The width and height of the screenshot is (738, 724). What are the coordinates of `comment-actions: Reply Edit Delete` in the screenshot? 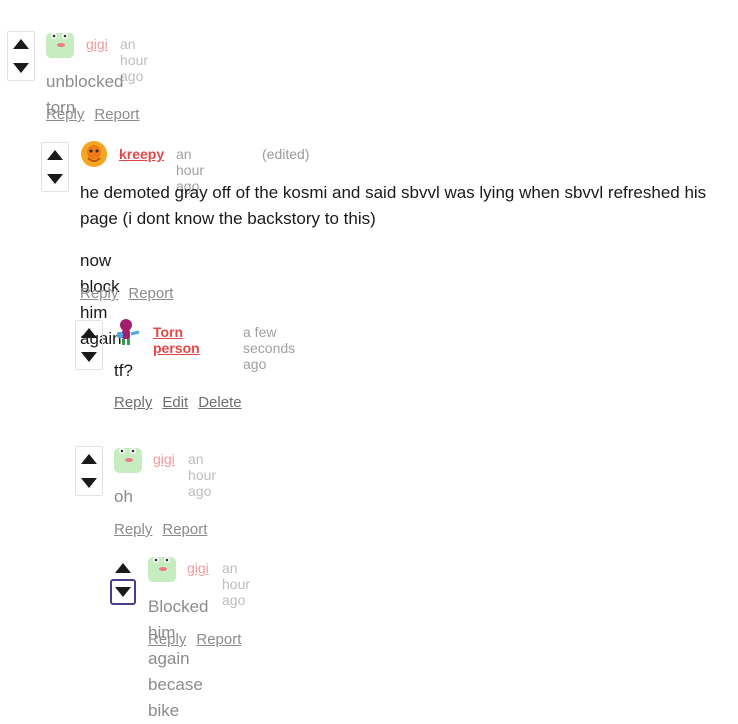 It's located at (183, 402).